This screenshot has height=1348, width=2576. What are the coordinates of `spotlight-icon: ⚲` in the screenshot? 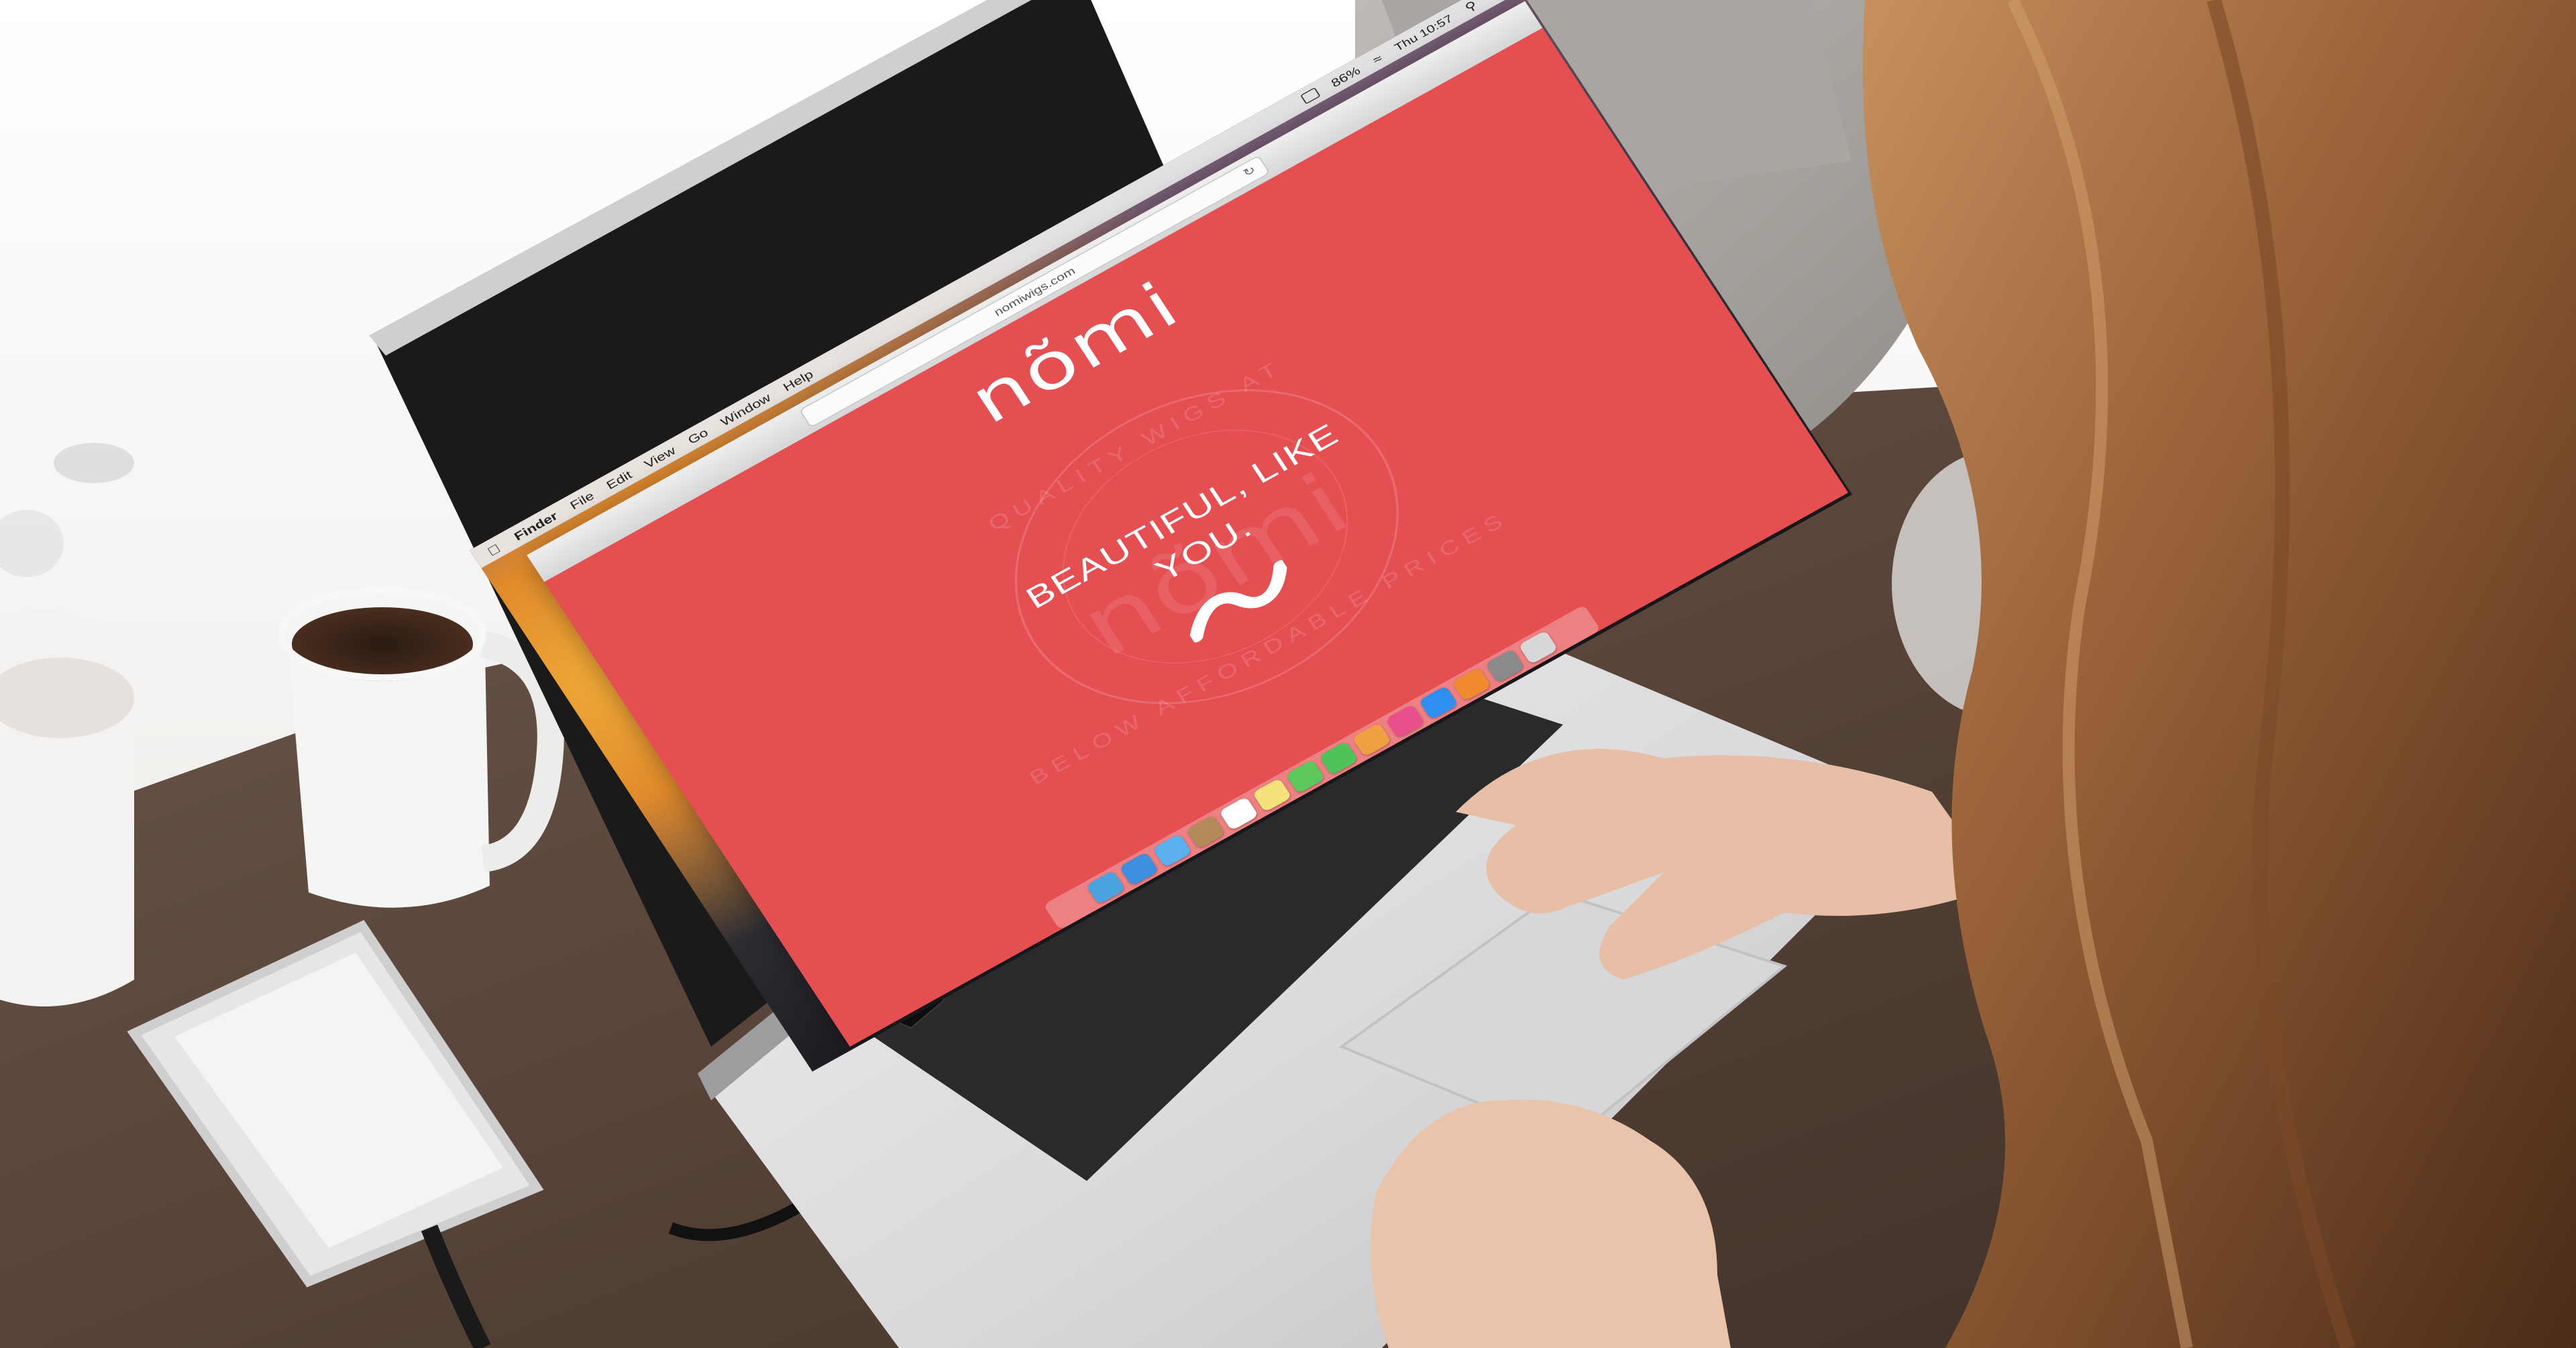 It's located at (1471, 8).